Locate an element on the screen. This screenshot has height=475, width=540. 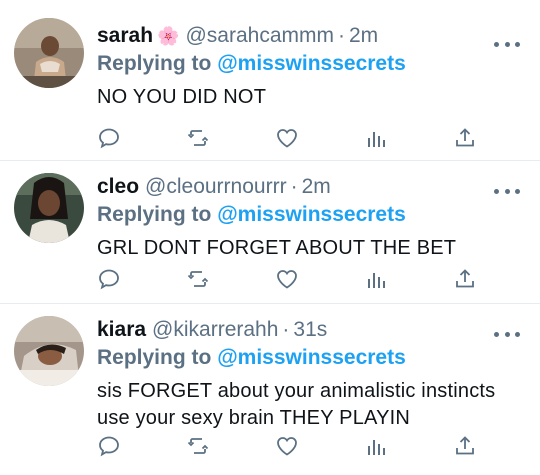
tweet-header: cleo @cleourrnourrr · 2m is located at coordinates (311, 187).